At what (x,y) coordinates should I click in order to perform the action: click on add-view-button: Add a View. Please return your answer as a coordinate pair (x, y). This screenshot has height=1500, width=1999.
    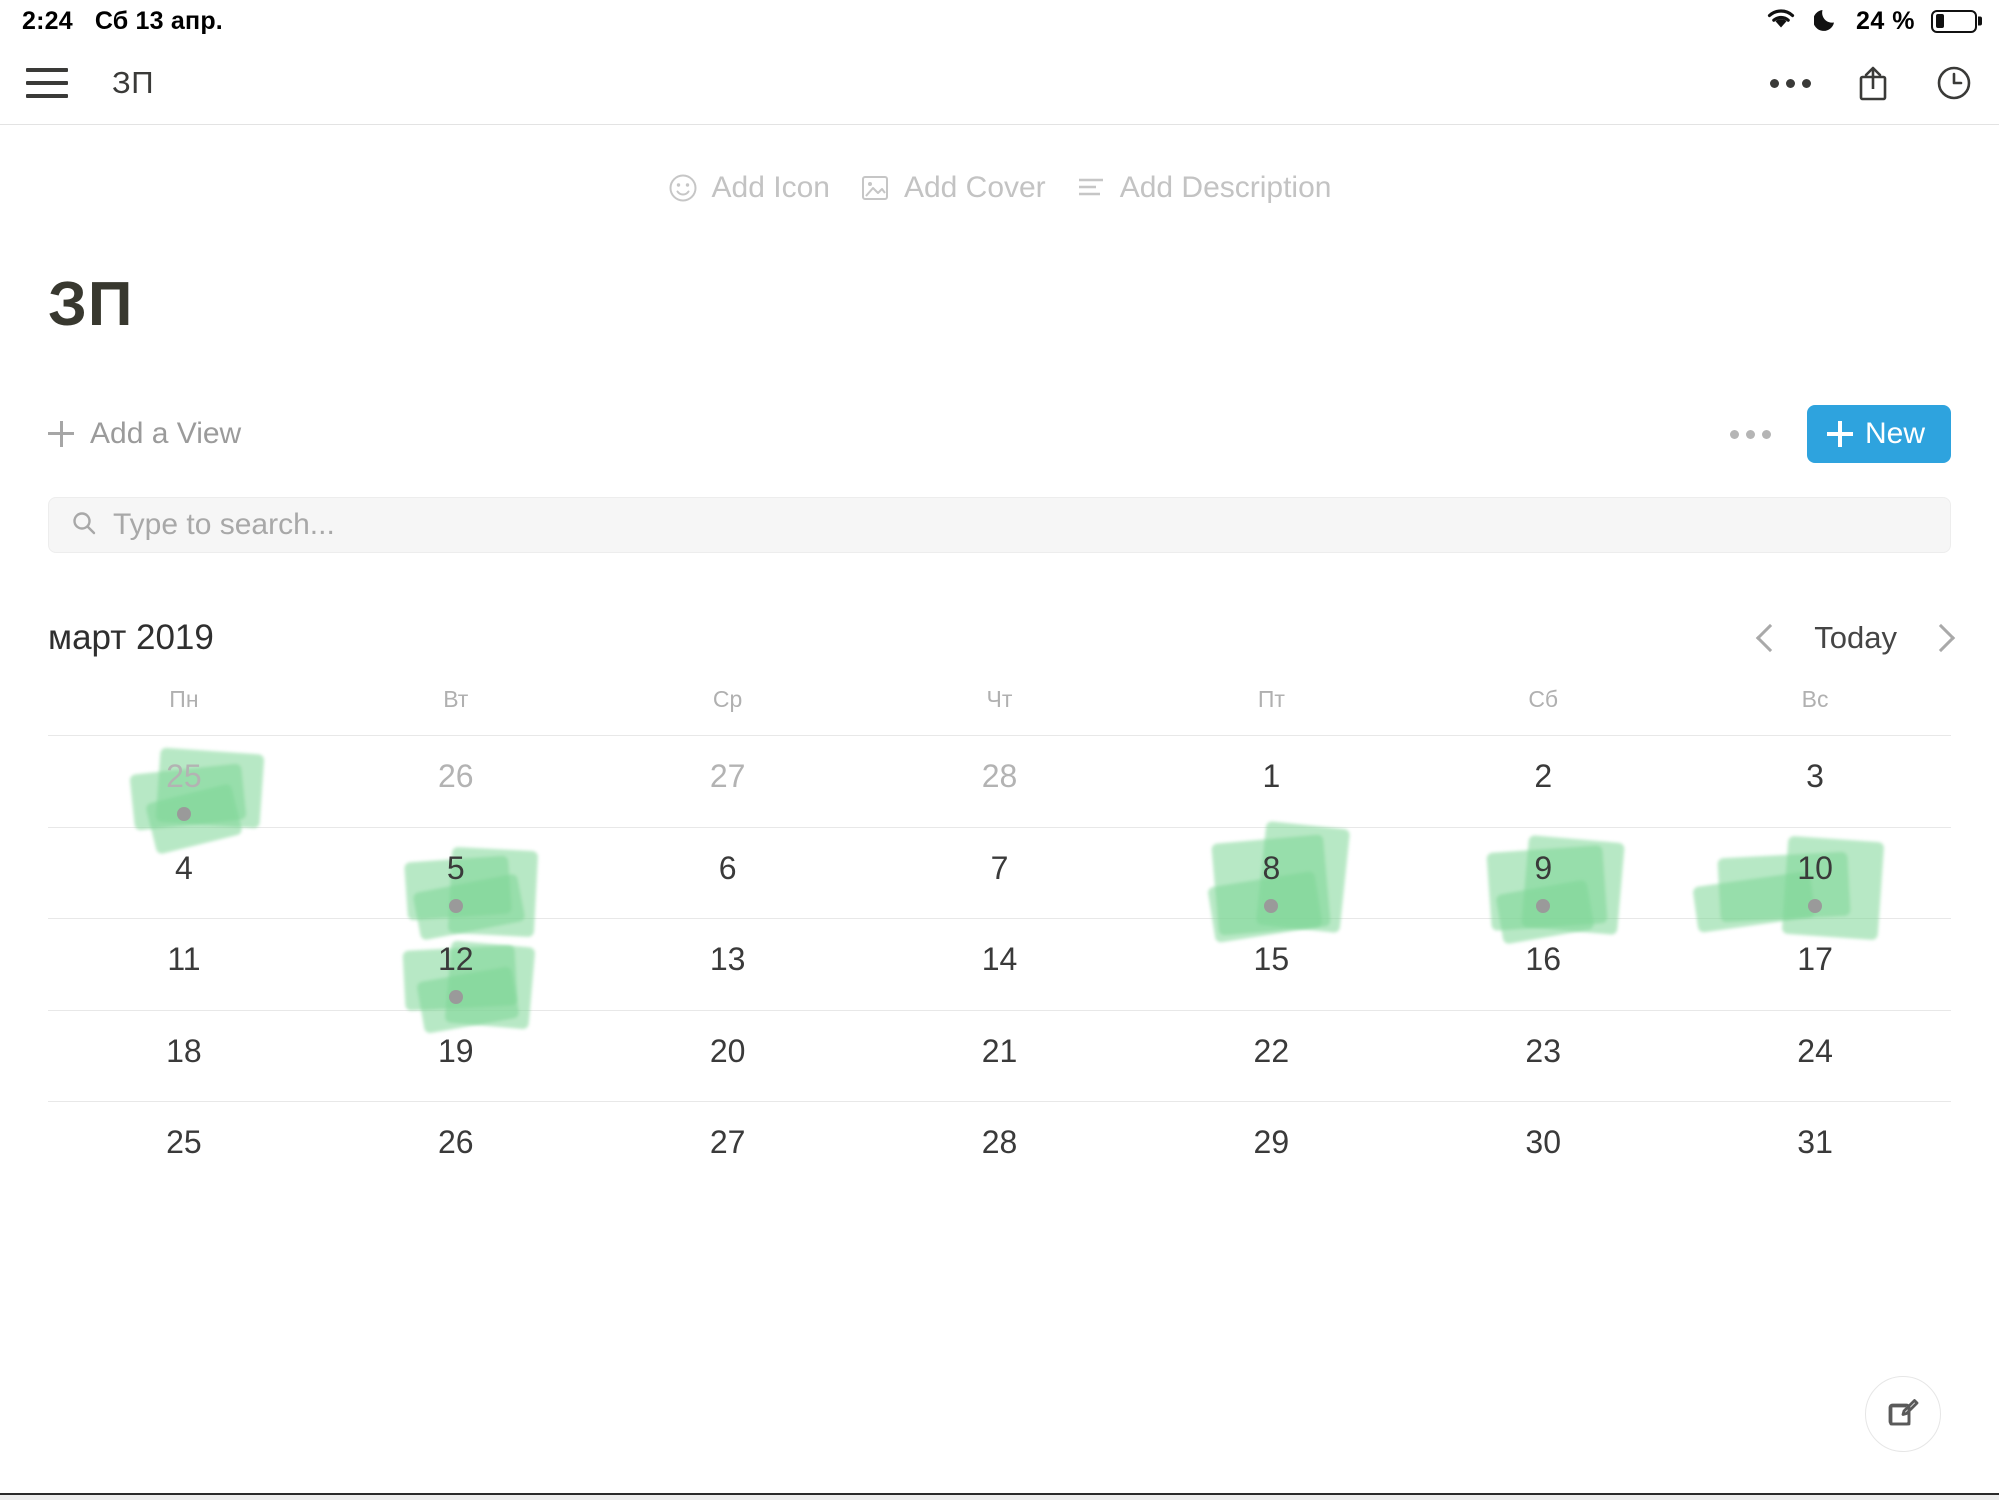
    Looking at the image, I should click on (144, 434).